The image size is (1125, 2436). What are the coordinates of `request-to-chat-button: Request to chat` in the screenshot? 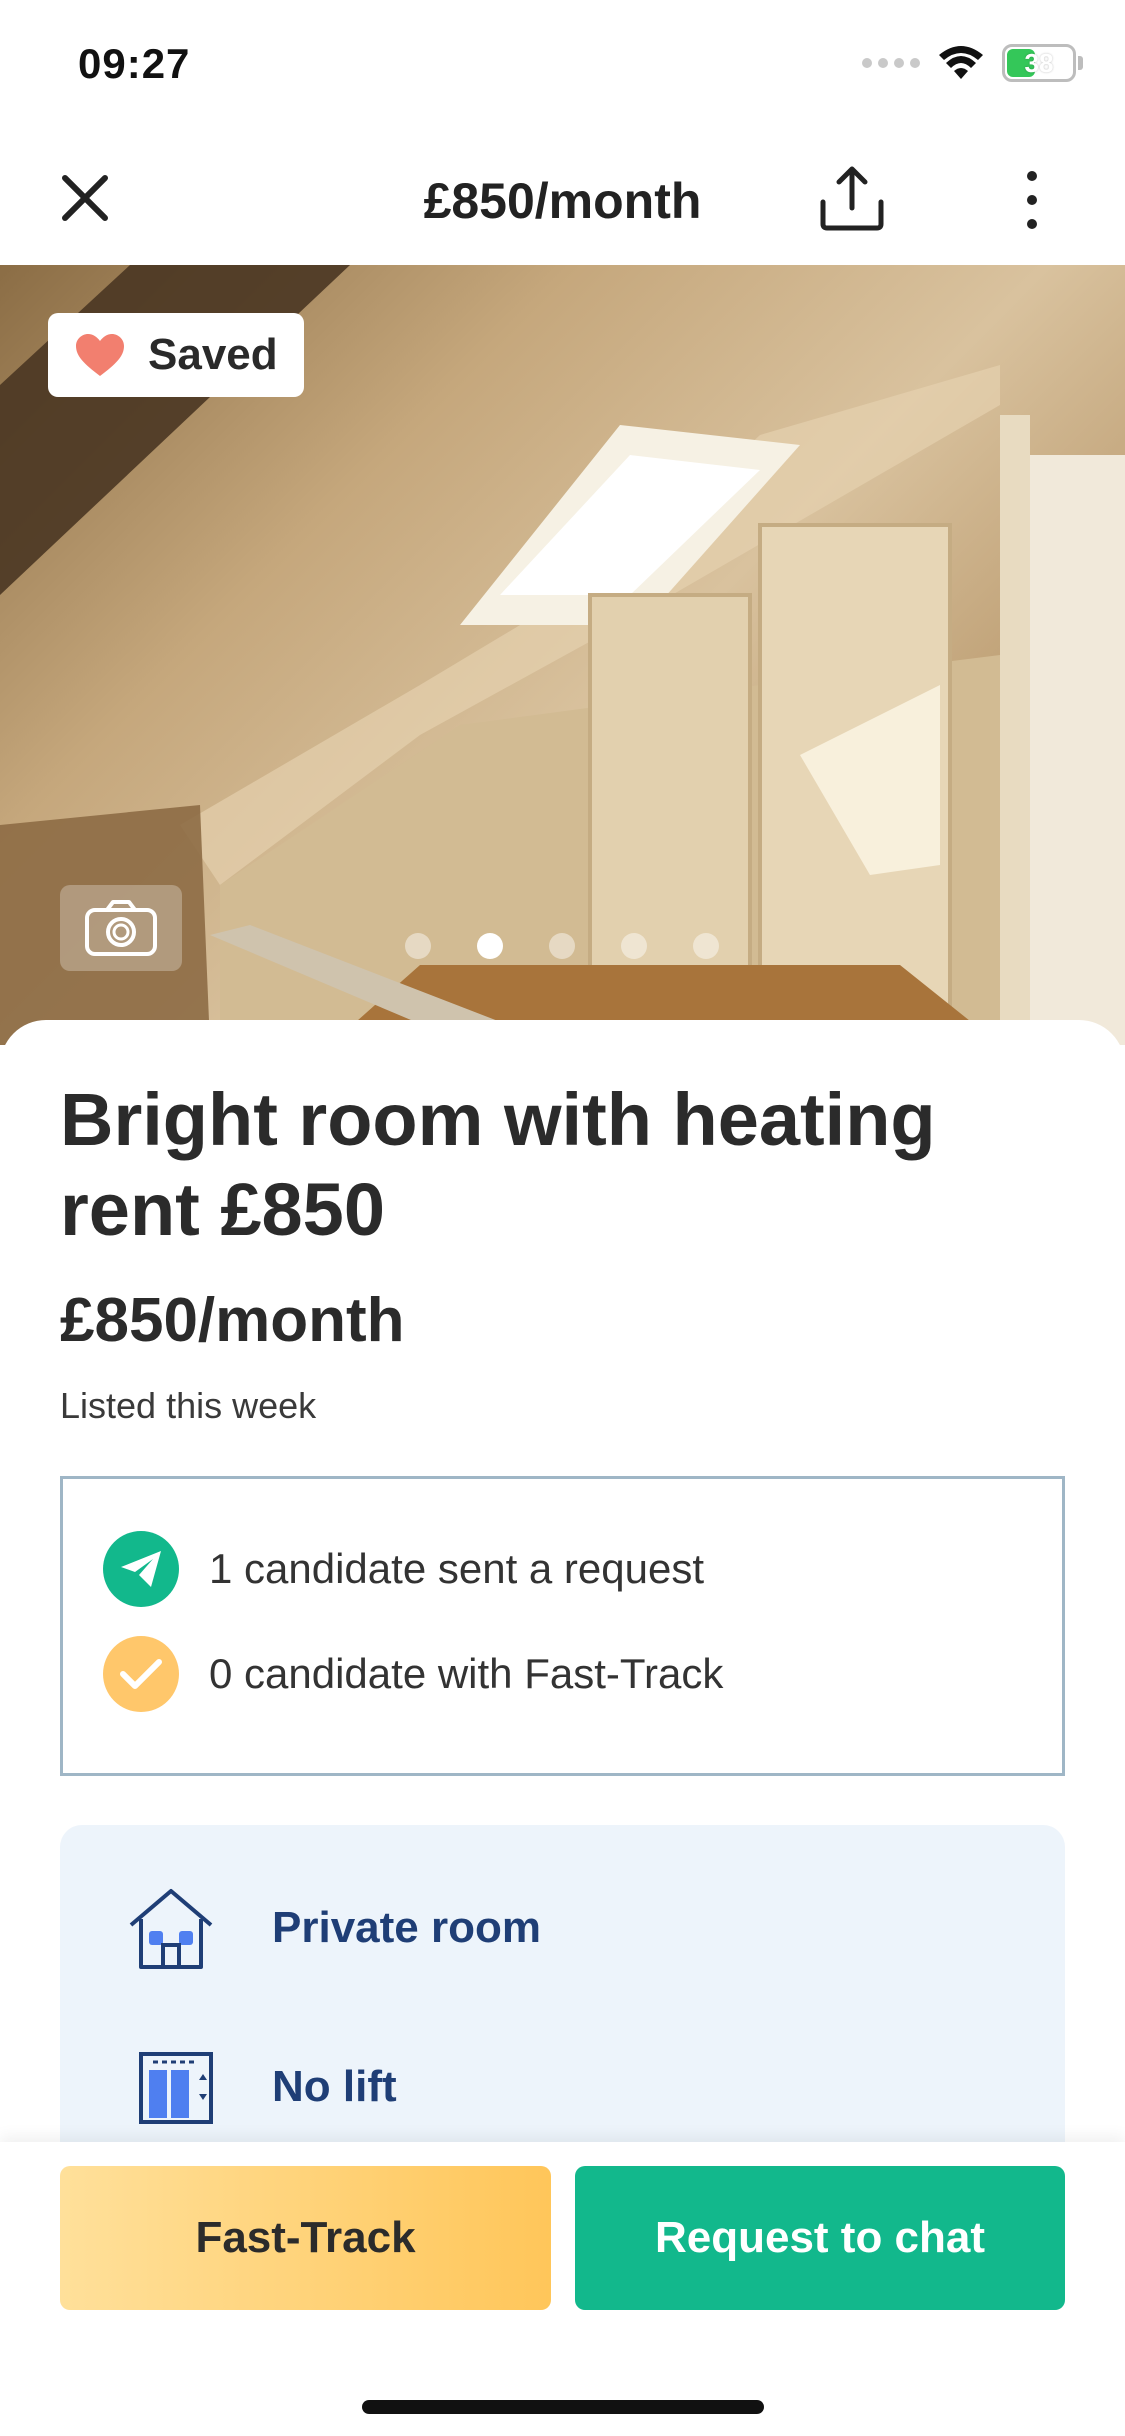 It's located at (820, 2238).